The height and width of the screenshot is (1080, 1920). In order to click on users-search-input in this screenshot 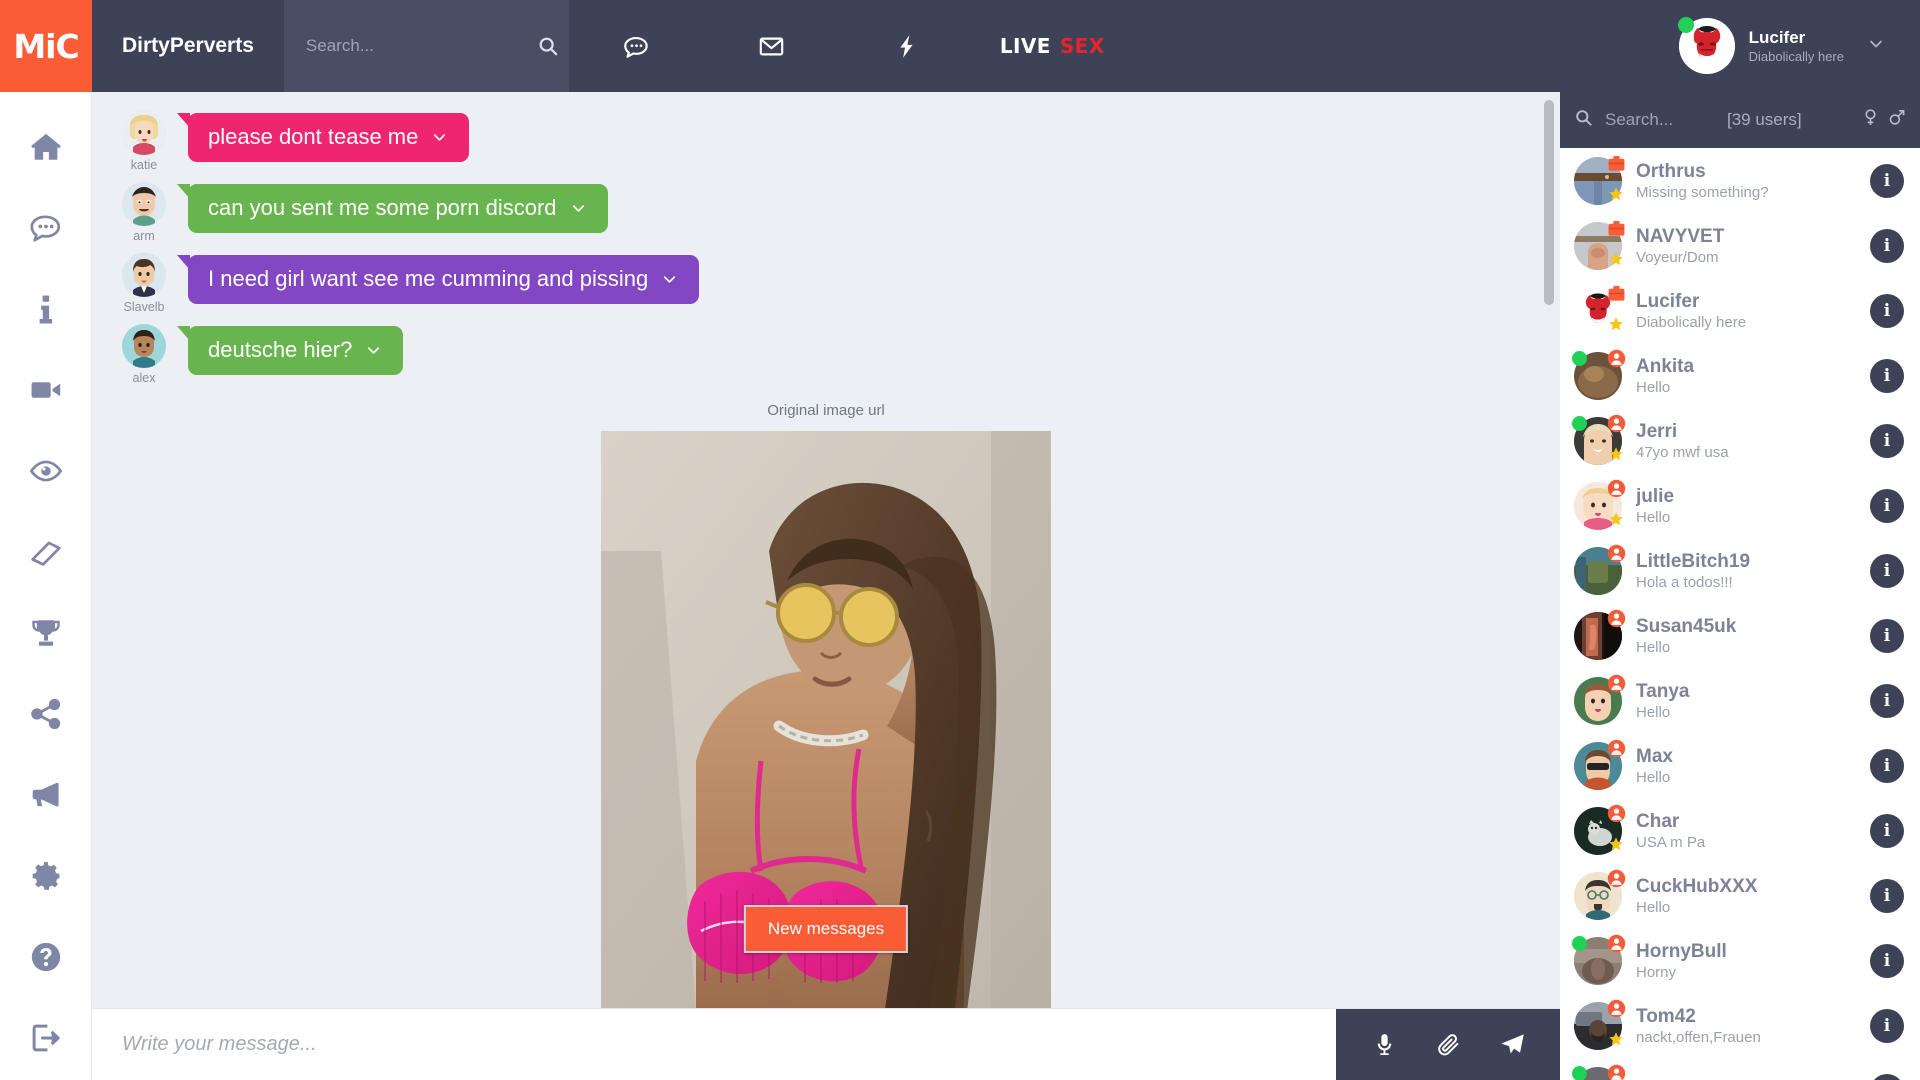, I will do `click(1660, 120)`.